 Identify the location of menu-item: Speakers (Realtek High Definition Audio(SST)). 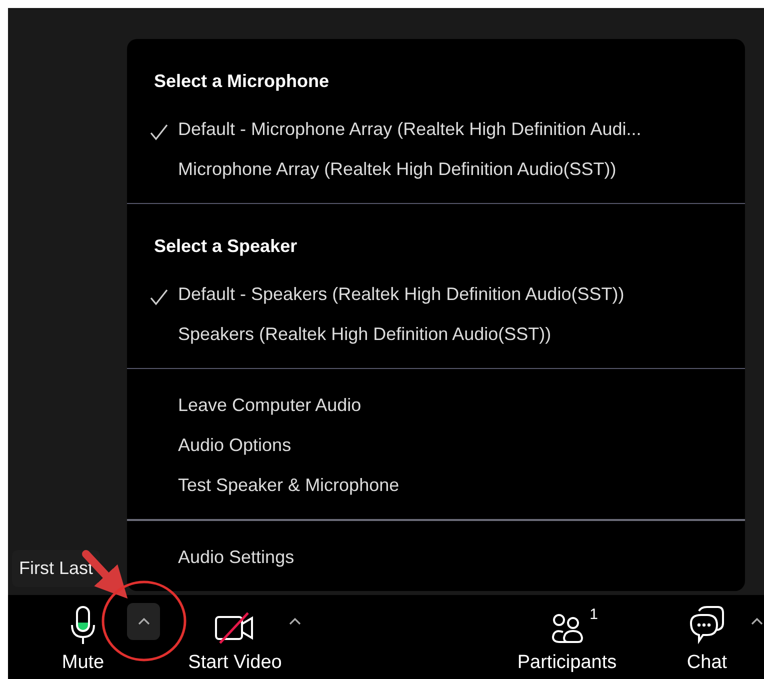
(436, 334).